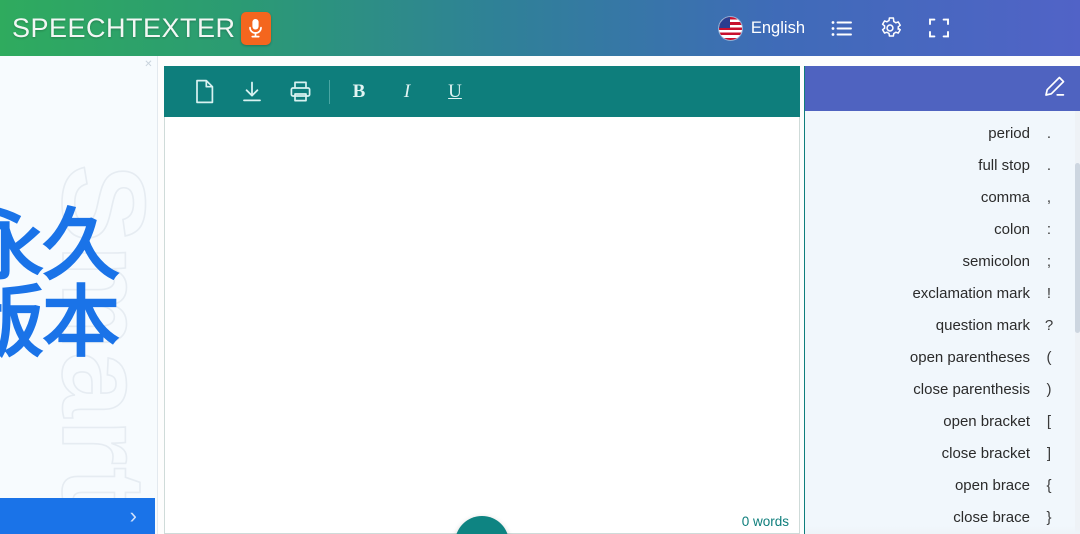 This screenshot has width=1080, height=534. What do you see at coordinates (482, 91) in the screenshot?
I see `editor-toolbar: B I U` at bounding box center [482, 91].